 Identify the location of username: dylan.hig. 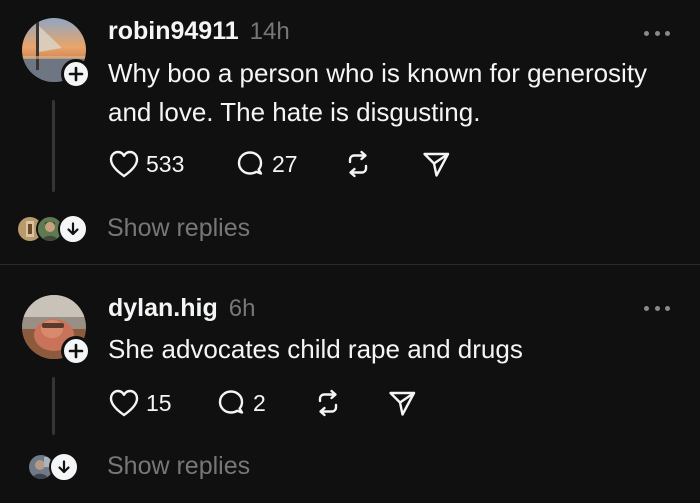
(163, 308).